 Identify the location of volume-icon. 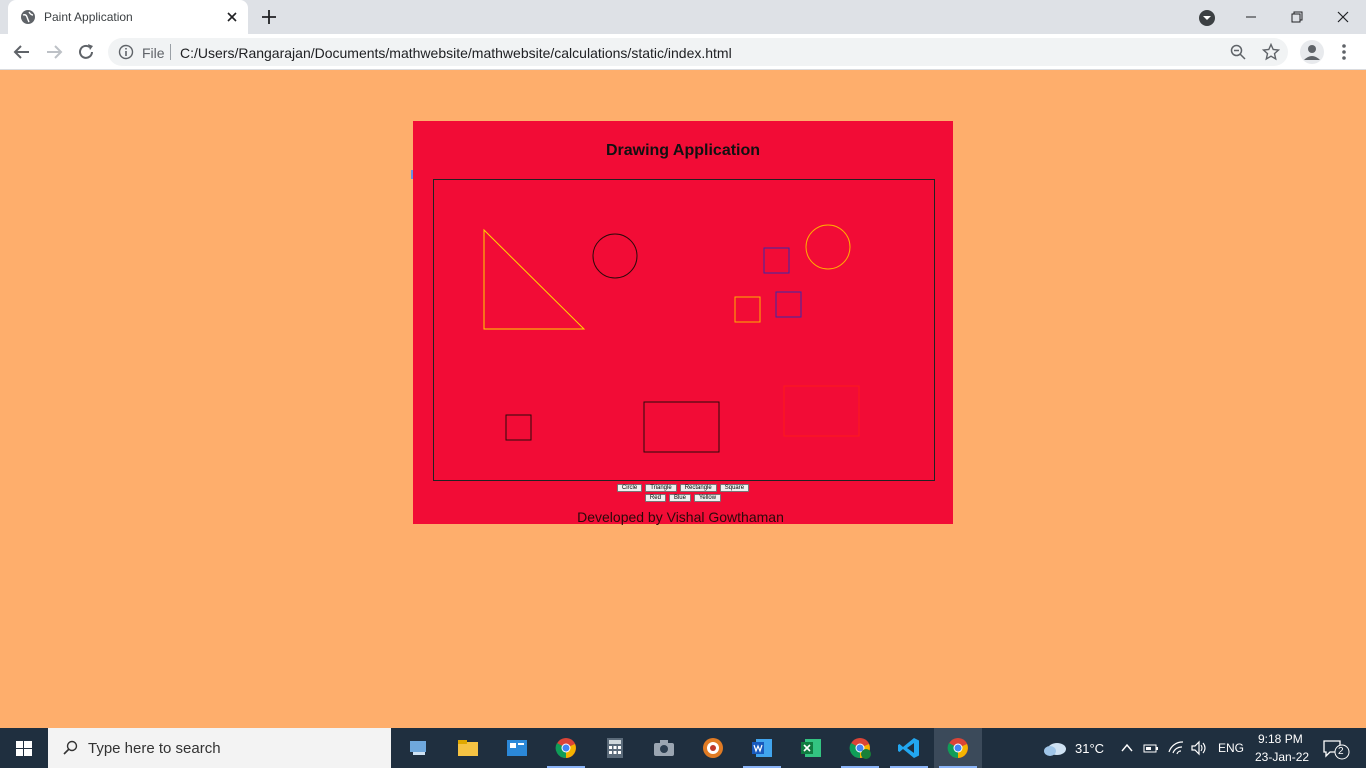
(1199, 748).